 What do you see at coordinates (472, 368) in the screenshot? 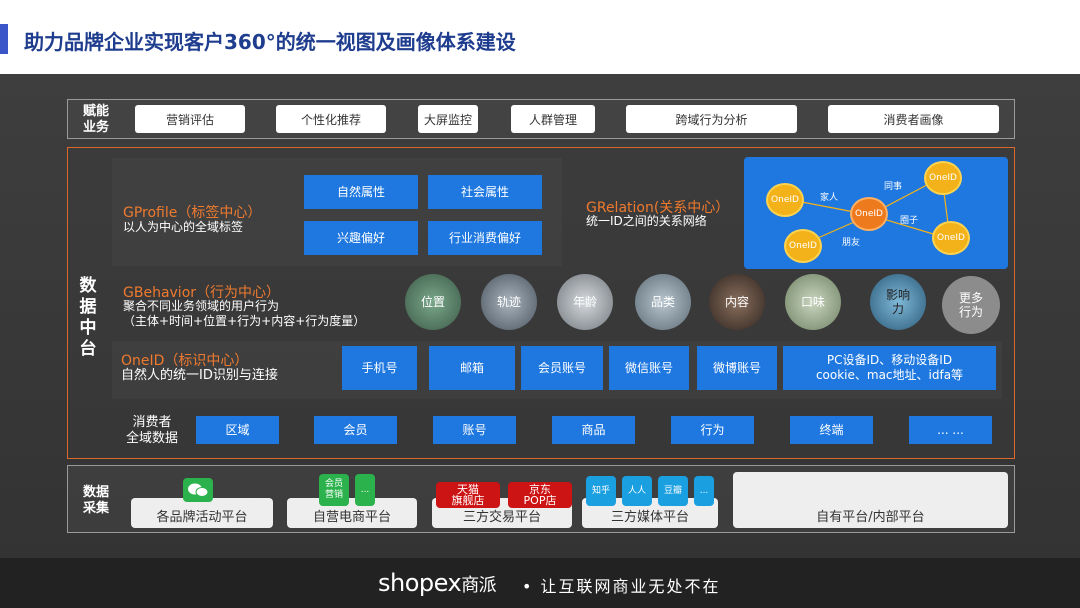
I see `id-email: 邮箱` at bounding box center [472, 368].